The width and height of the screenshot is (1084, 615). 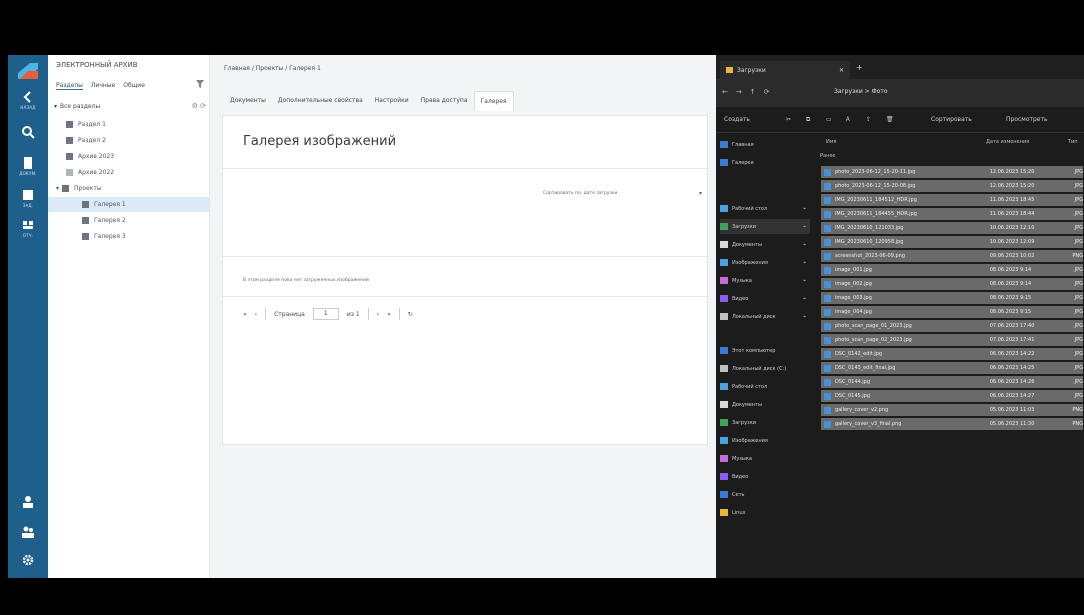 What do you see at coordinates (765, 350) in the screenshot?
I see `nav-pane-item: Этот компьютер` at bounding box center [765, 350].